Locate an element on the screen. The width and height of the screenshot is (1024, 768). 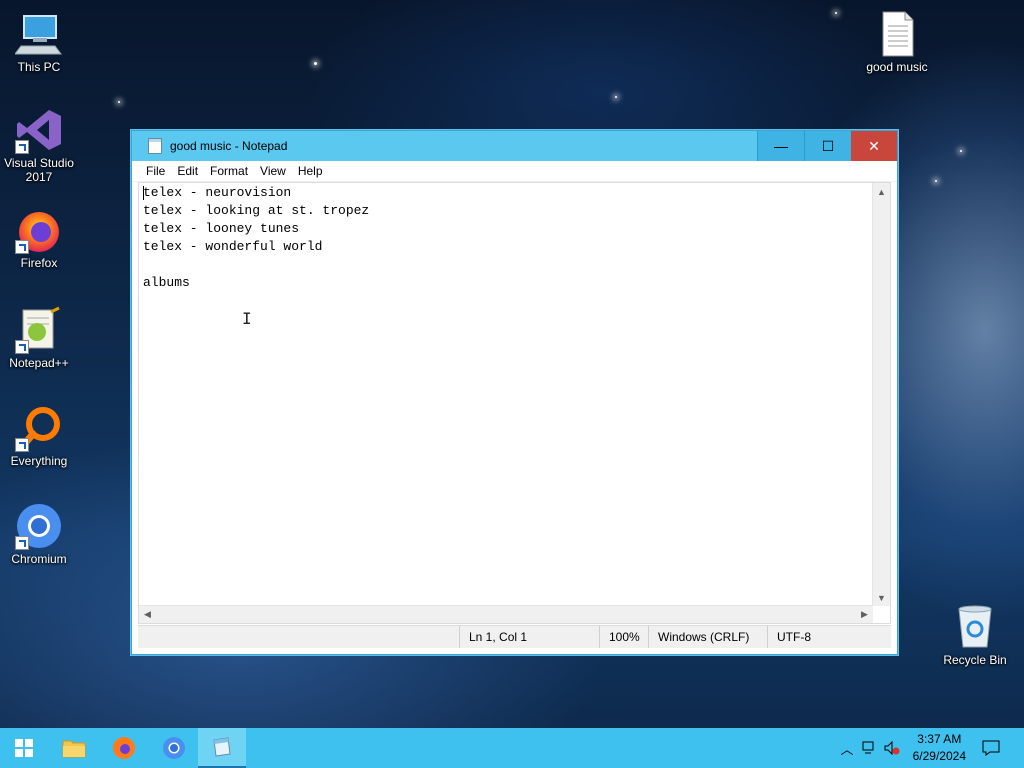
chevron-up-icon: ︿ is located at coordinates (847, 748).